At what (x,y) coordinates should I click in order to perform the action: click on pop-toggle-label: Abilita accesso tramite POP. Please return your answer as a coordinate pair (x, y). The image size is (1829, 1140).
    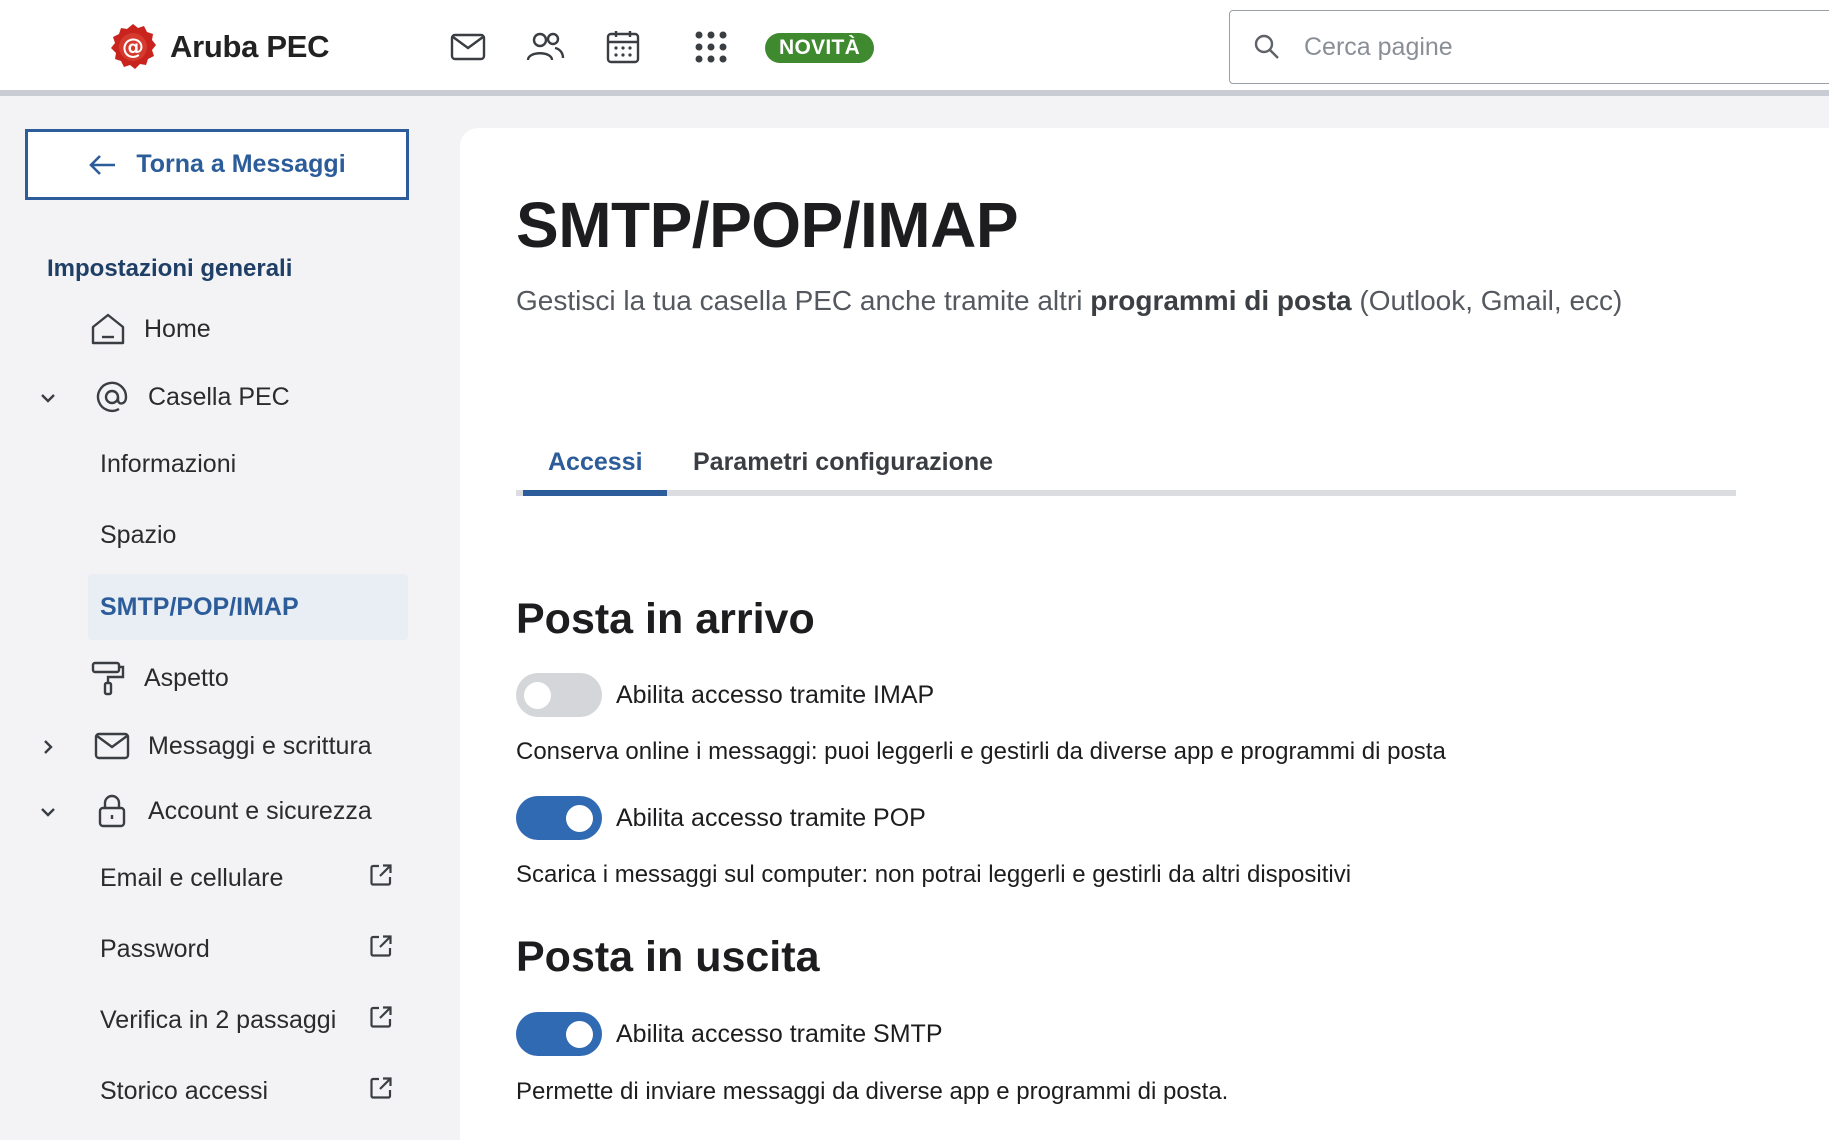
    Looking at the image, I should click on (771, 817).